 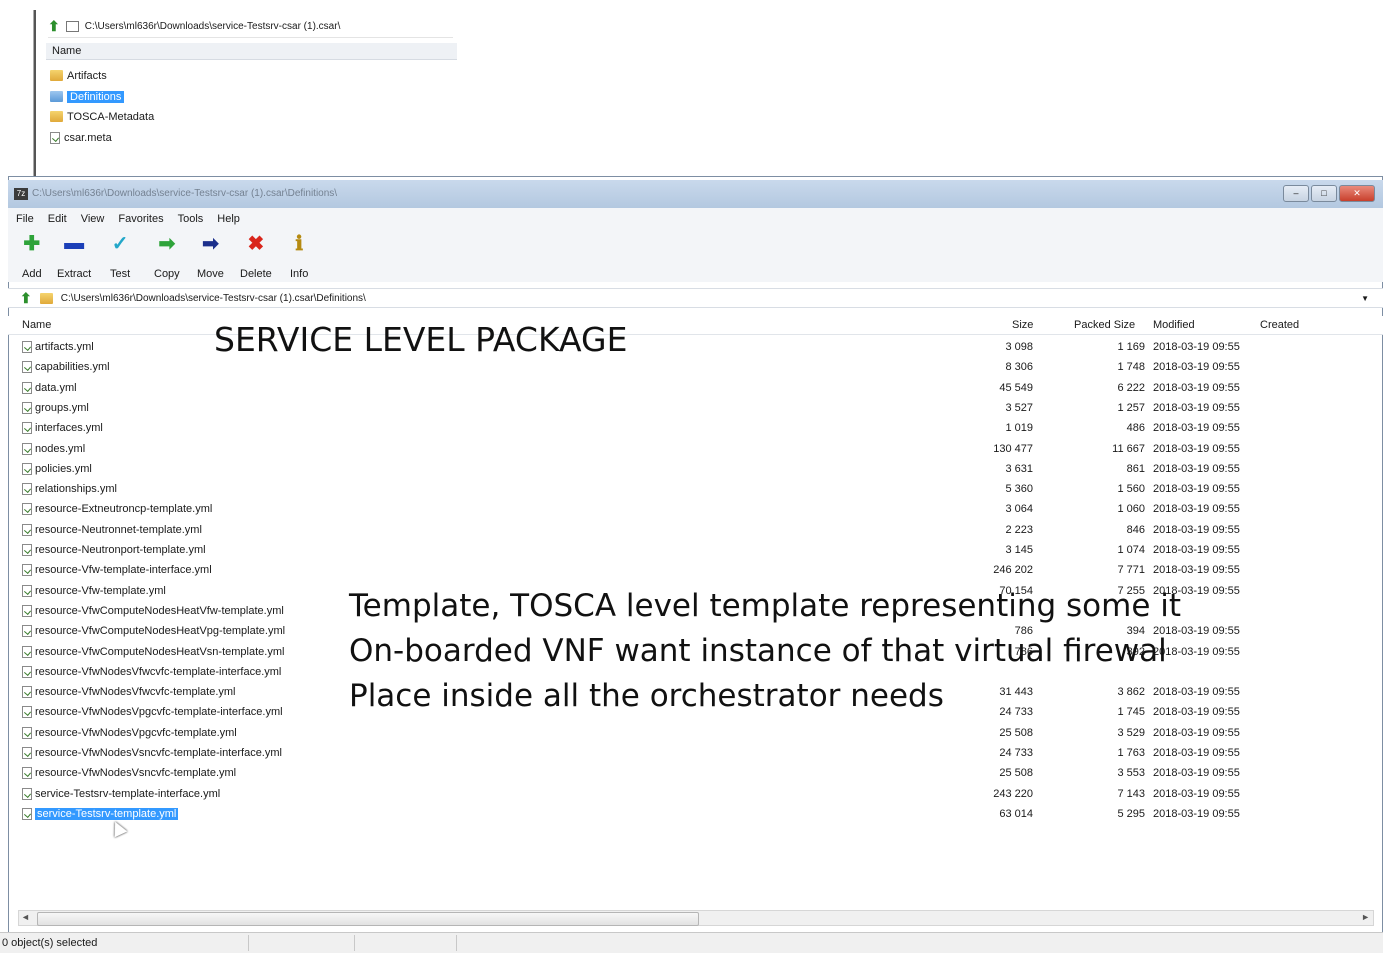 I want to click on inset-item-tosca-metadata: TOSCA-Metadata, so click(x=102, y=116).